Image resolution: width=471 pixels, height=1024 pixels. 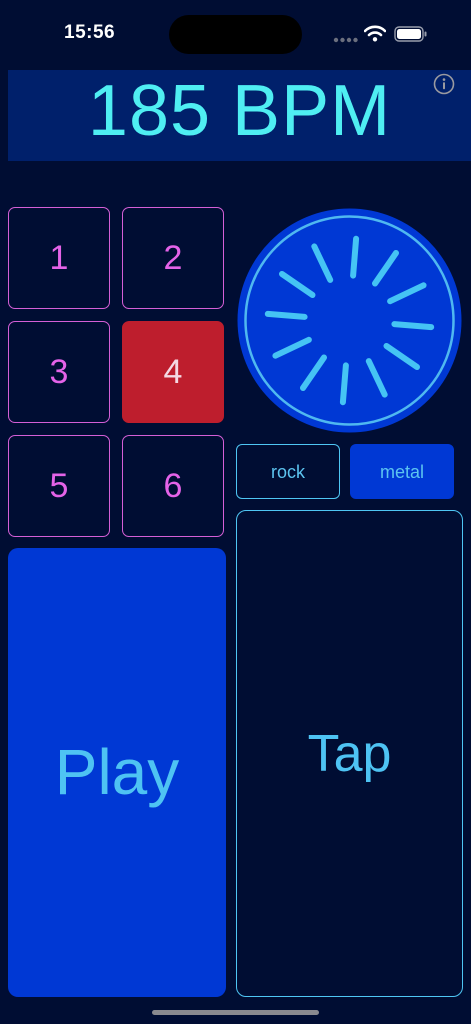 I want to click on pad-4: 4, so click(x=173, y=372).